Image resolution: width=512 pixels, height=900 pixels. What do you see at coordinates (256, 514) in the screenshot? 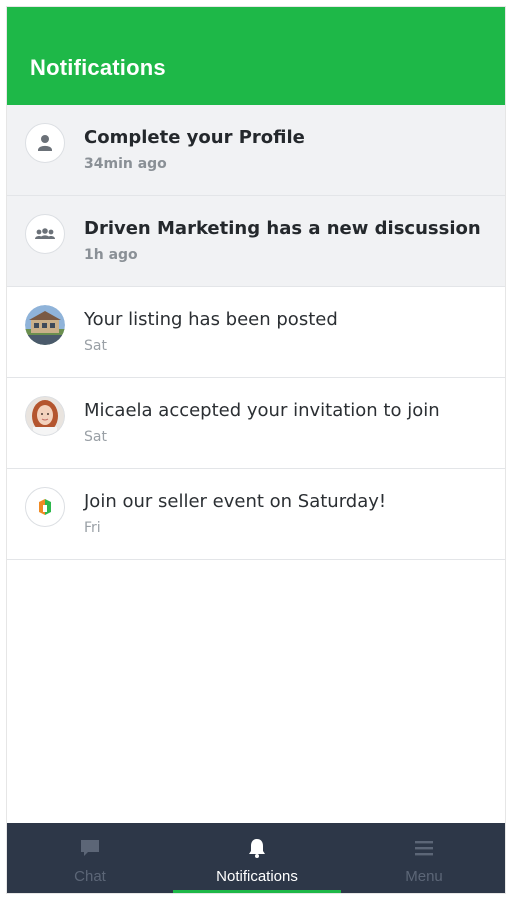
I see `notification-item-seller-event: Join our seller event on Saturday! Fri` at bounding box center [256, 514].